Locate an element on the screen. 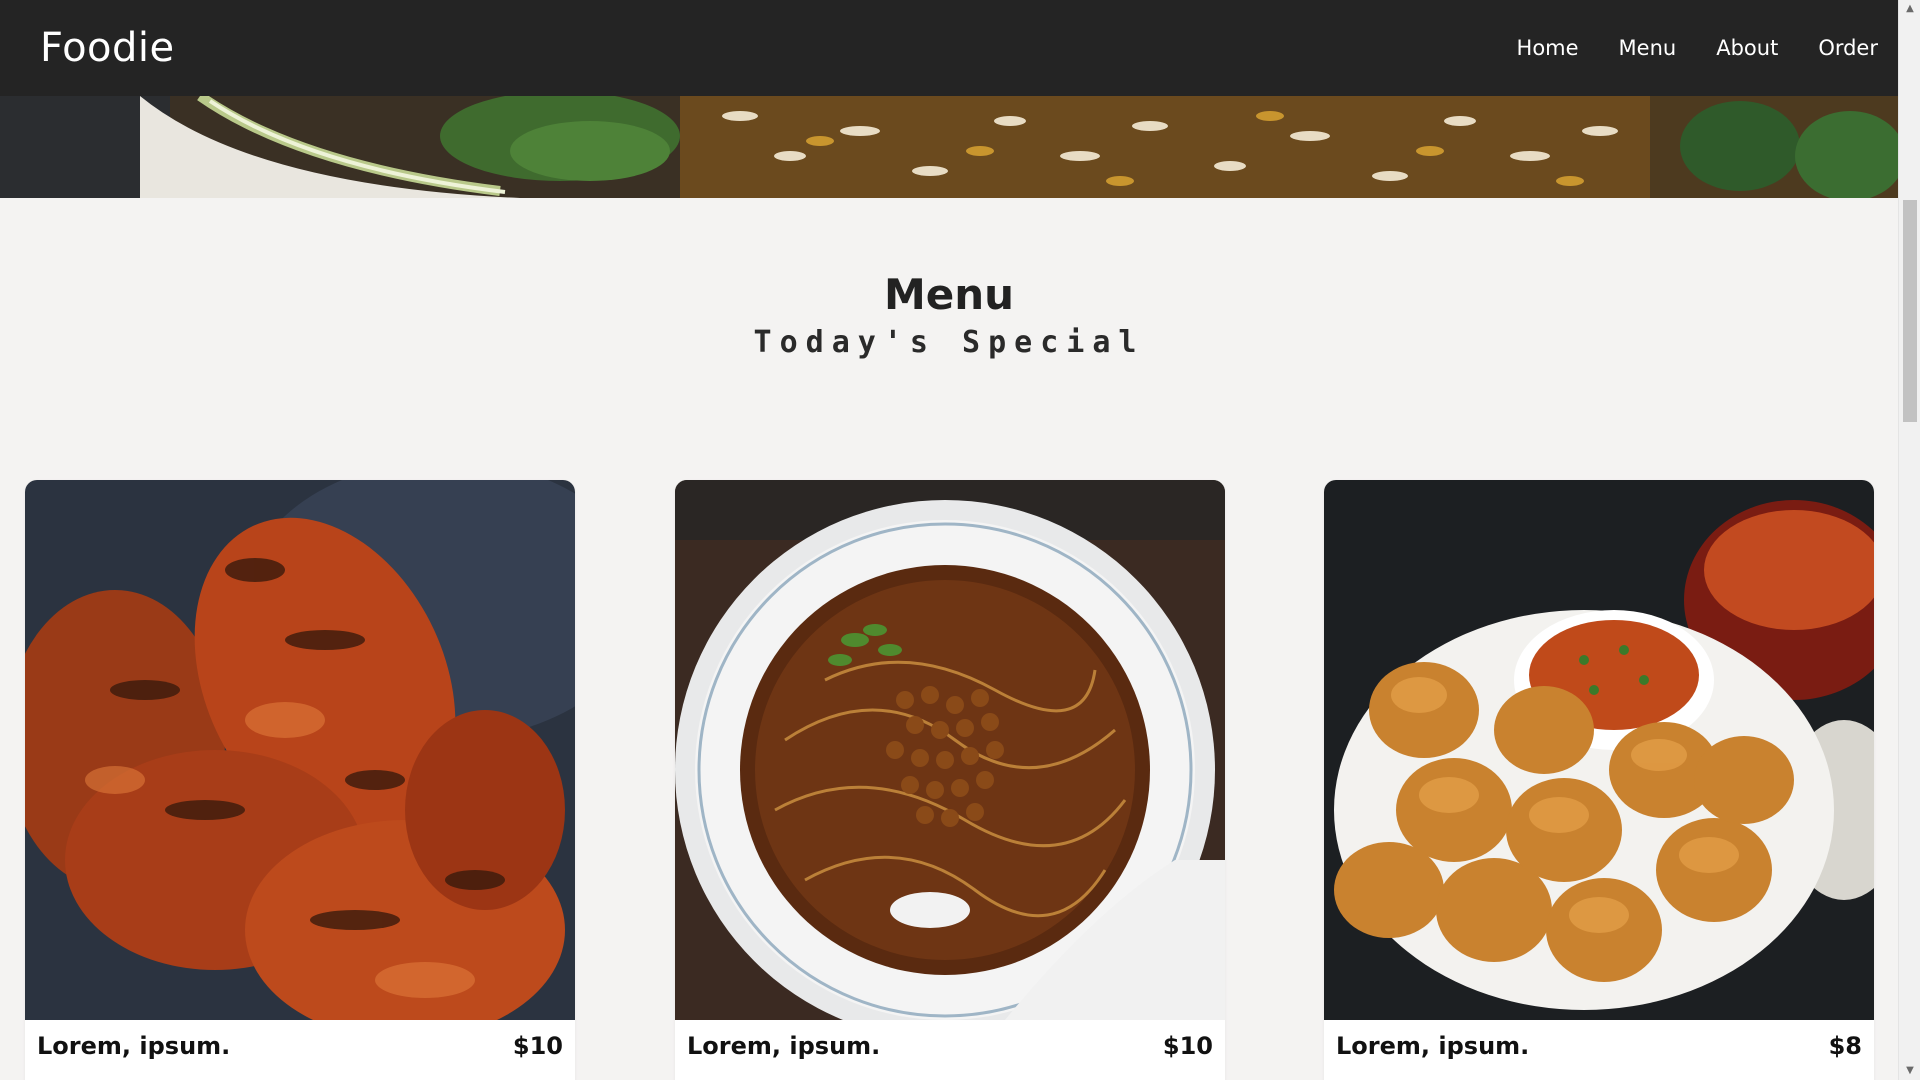 The image size is (1920, 1080). nav-menu-link: Menu is located at coordinates (1648, 48).